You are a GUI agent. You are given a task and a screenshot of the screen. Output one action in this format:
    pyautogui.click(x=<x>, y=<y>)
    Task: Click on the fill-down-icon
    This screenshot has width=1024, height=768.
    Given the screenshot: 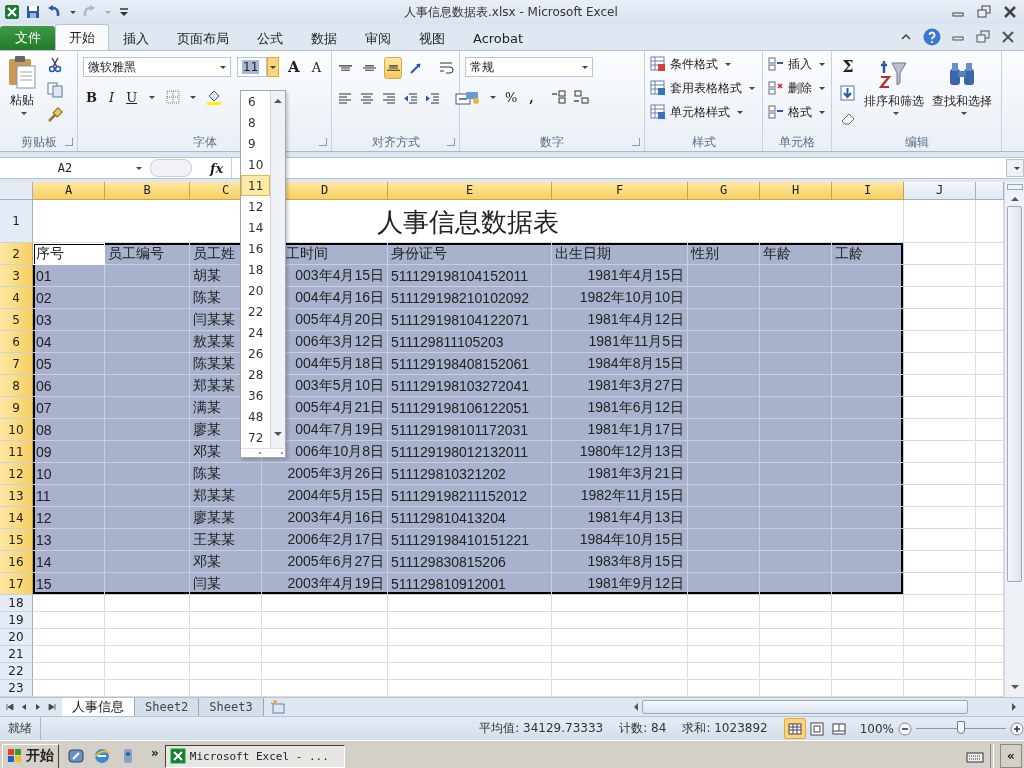 What is the action you would take?
    pyautogui.click(x=848, y=93)
    